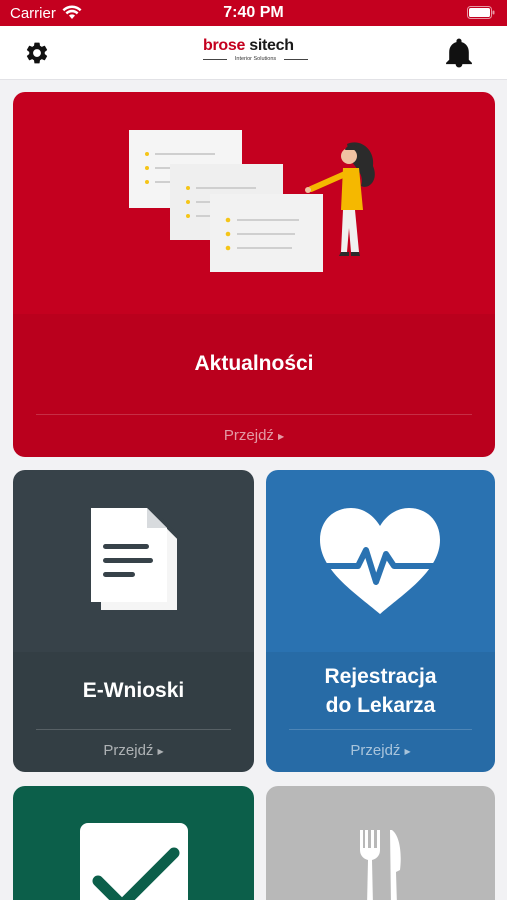 The image size is (507, 900). I want to click on bell-icon, so click(459, 53).